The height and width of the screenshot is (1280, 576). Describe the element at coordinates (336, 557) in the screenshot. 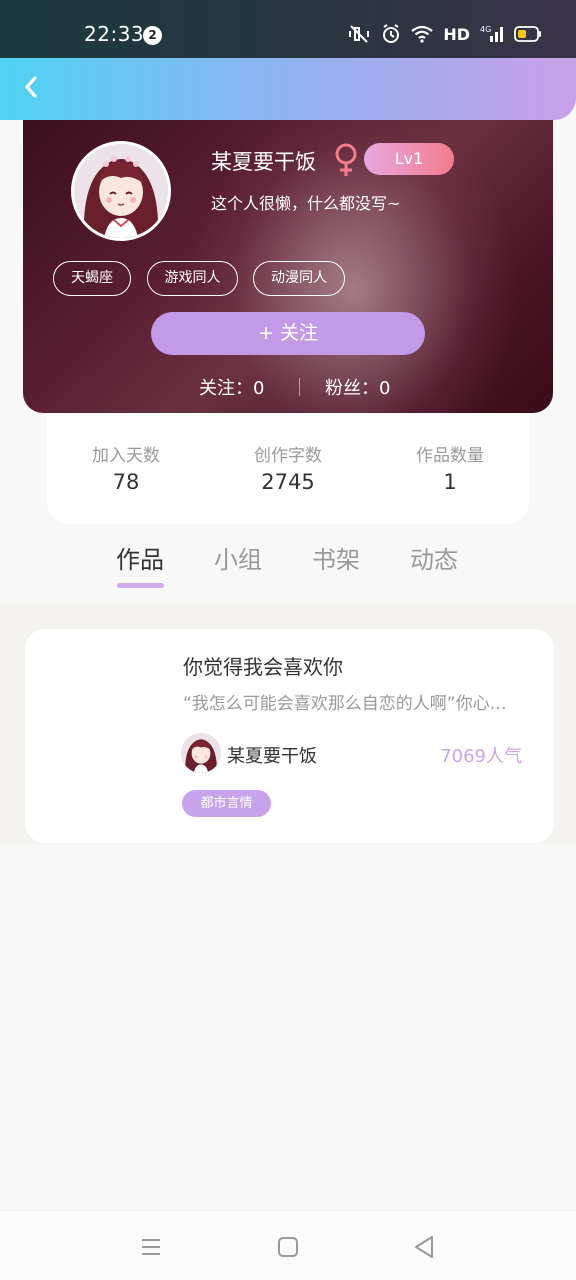

I see `tab-bookshelf: 书架` at that location.